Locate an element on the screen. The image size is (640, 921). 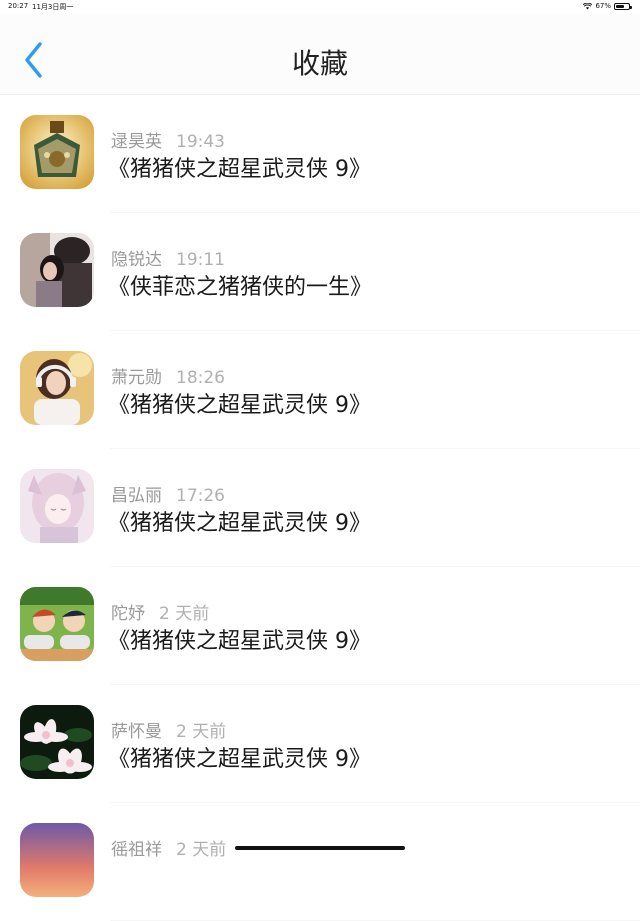
item-time: 18:26 is located at coordinates (200, 378).